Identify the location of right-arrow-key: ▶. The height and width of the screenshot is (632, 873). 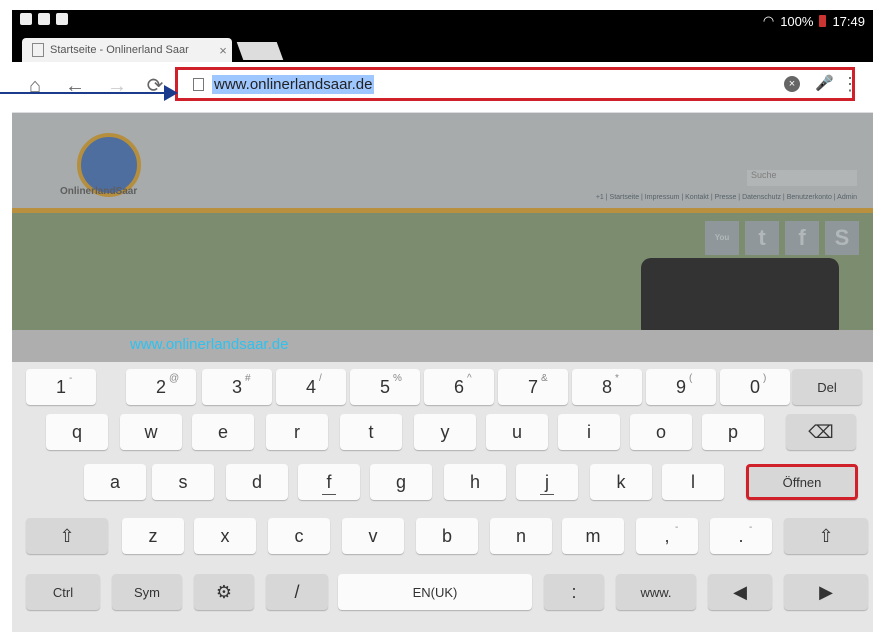
(826, 592).